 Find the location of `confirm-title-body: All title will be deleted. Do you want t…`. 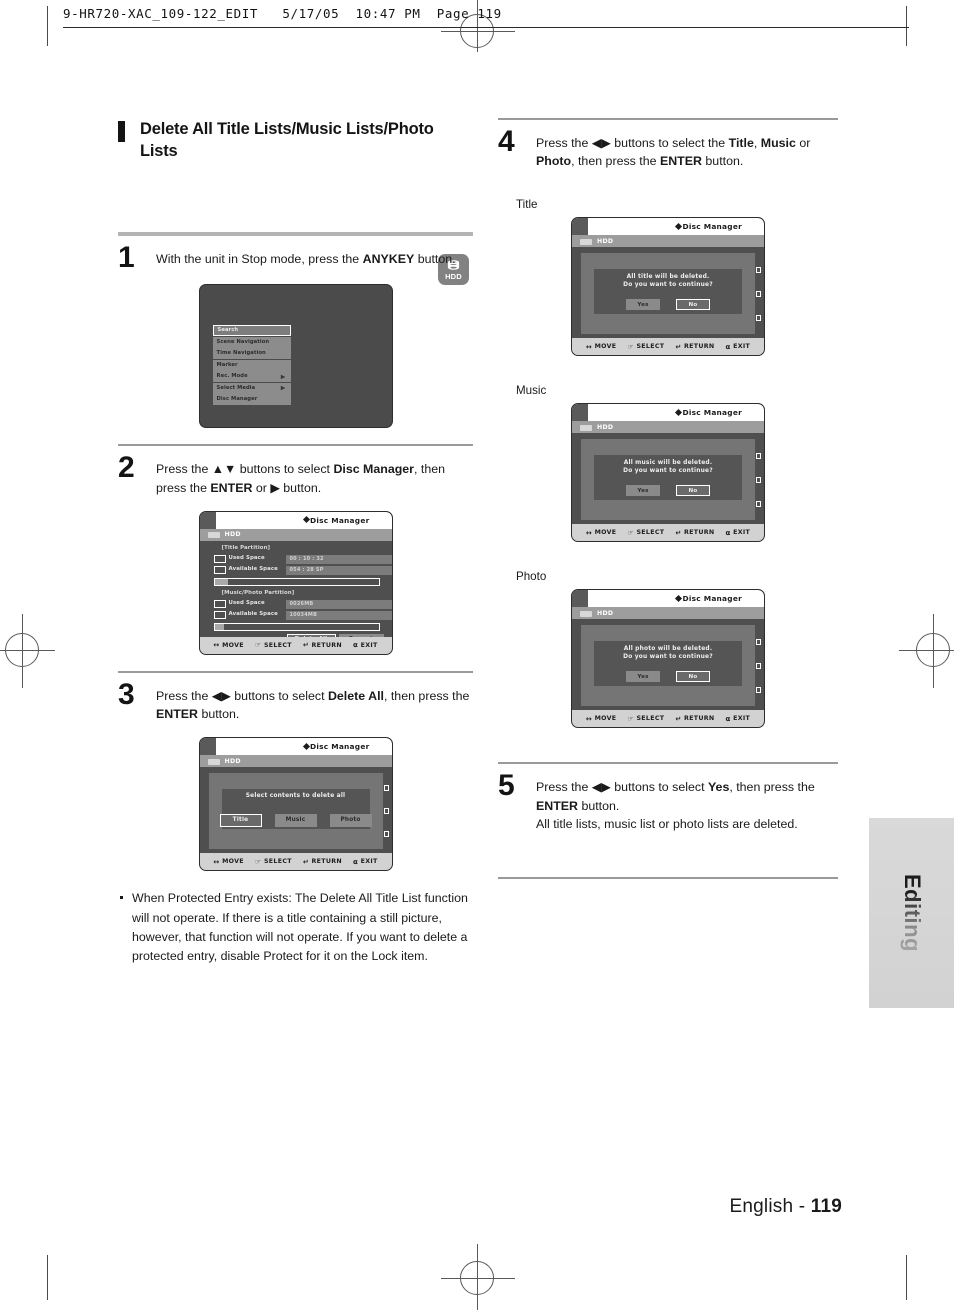

confirm-title-body: All title will be deleted. Do you want t… is located at coordinates (668, 293).